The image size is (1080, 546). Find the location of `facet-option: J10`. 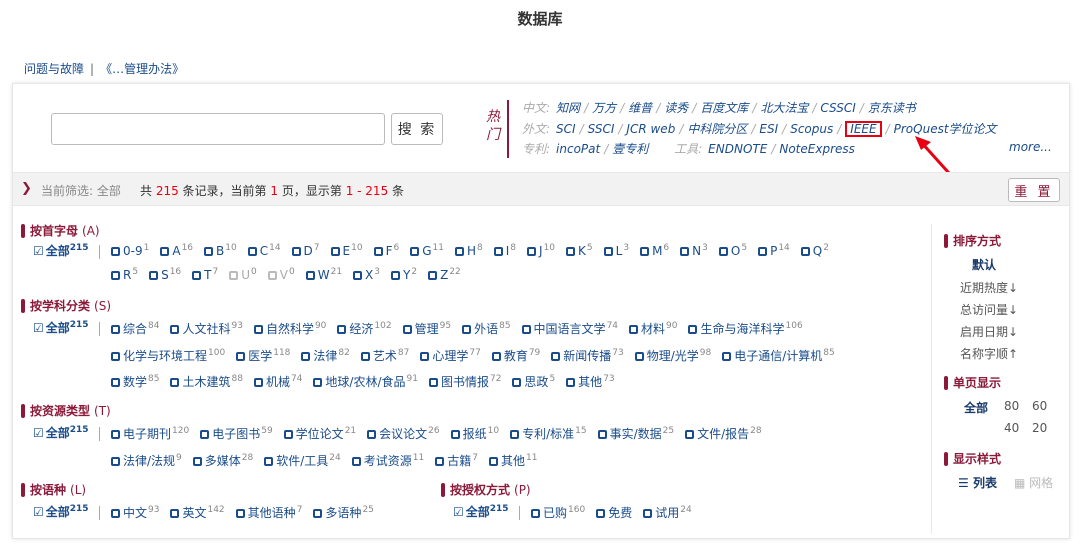

facet-option: J10 is located at coordinates (541, 250).